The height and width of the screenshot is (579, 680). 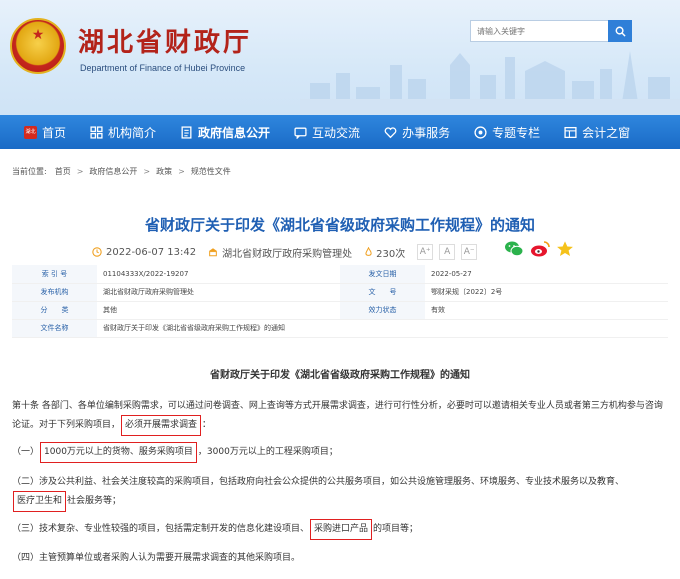 I want to click on breadcrumb-home: 首页, so click(x=63, y=171).